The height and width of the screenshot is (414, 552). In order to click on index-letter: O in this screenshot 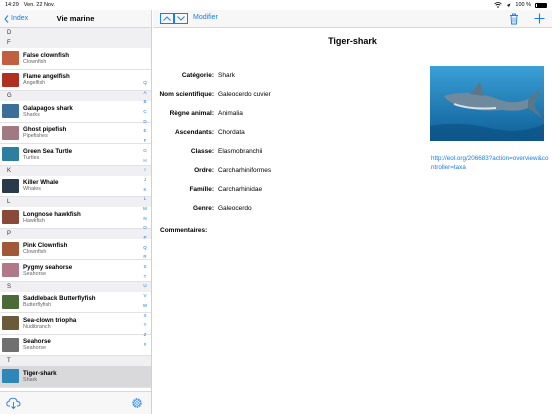, I will do `click(145, 228)`.